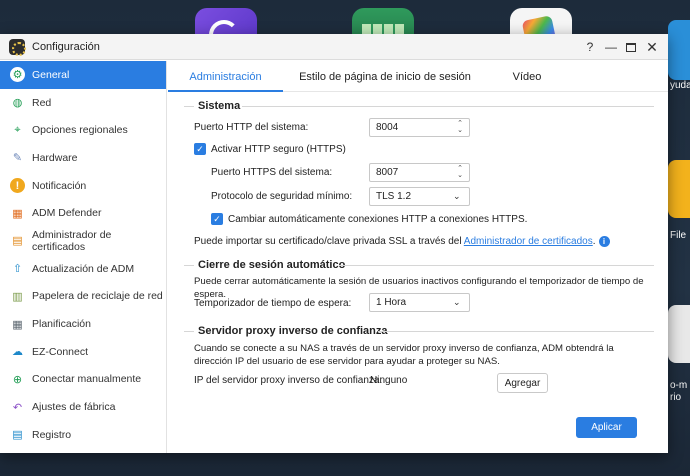 This screenshot has height=476, width=690. What do you see at coordinates (66, 46) in the screenshot?
I see `window-title: Configuración` at bounding box center [66, 46].